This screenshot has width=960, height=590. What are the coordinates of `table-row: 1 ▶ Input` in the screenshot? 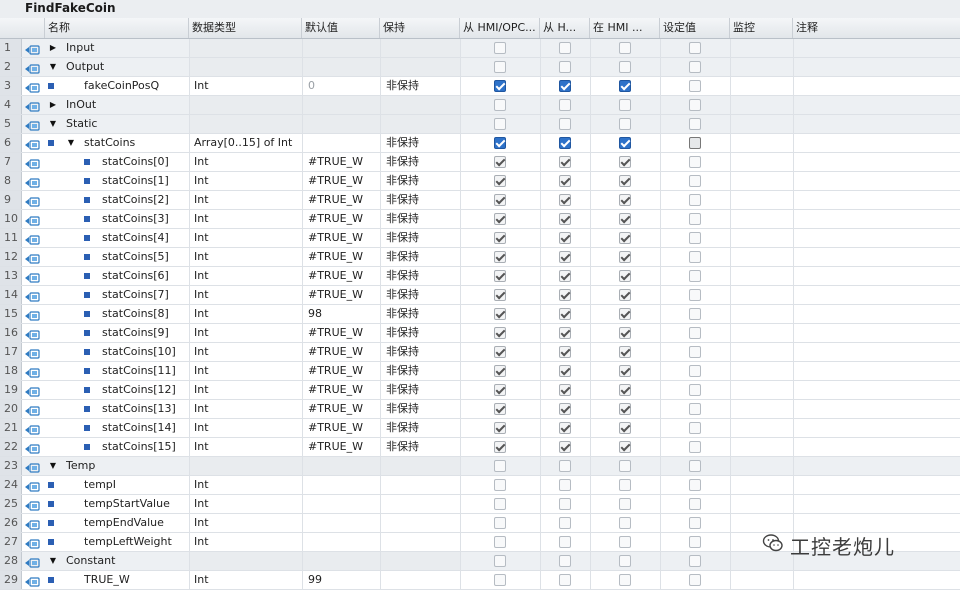 It's located at (480, 48).